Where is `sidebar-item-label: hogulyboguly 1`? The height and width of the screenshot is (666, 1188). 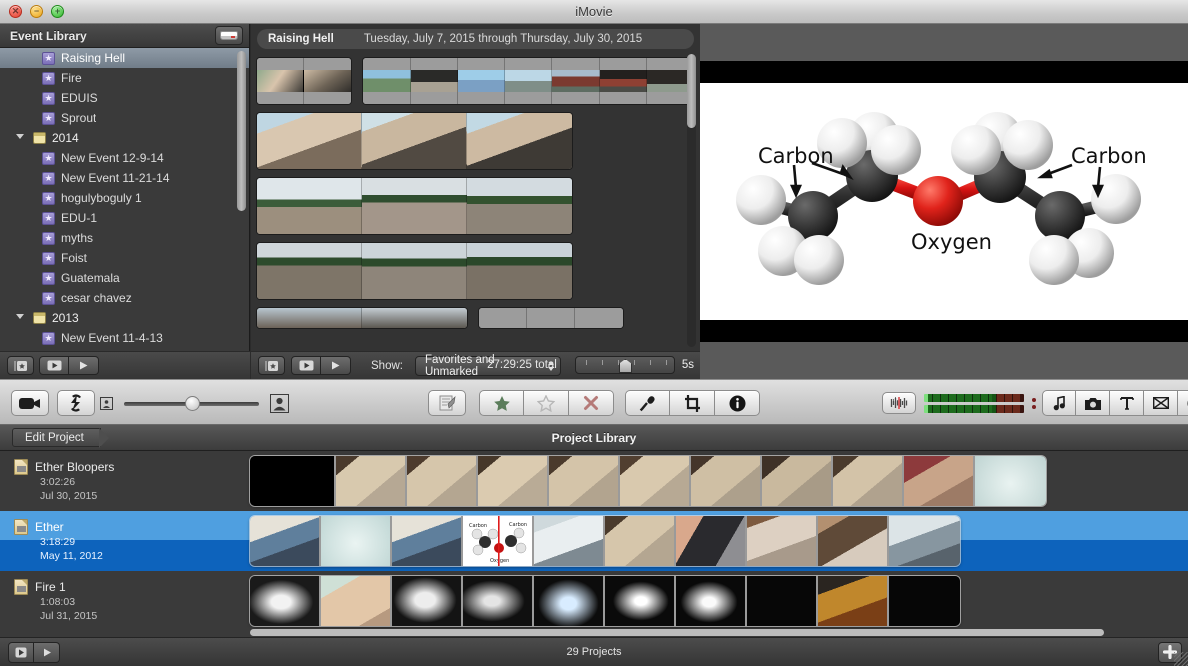 sidebar-item-label: hogulyboguly 1 is located at coordinates (101, 198).